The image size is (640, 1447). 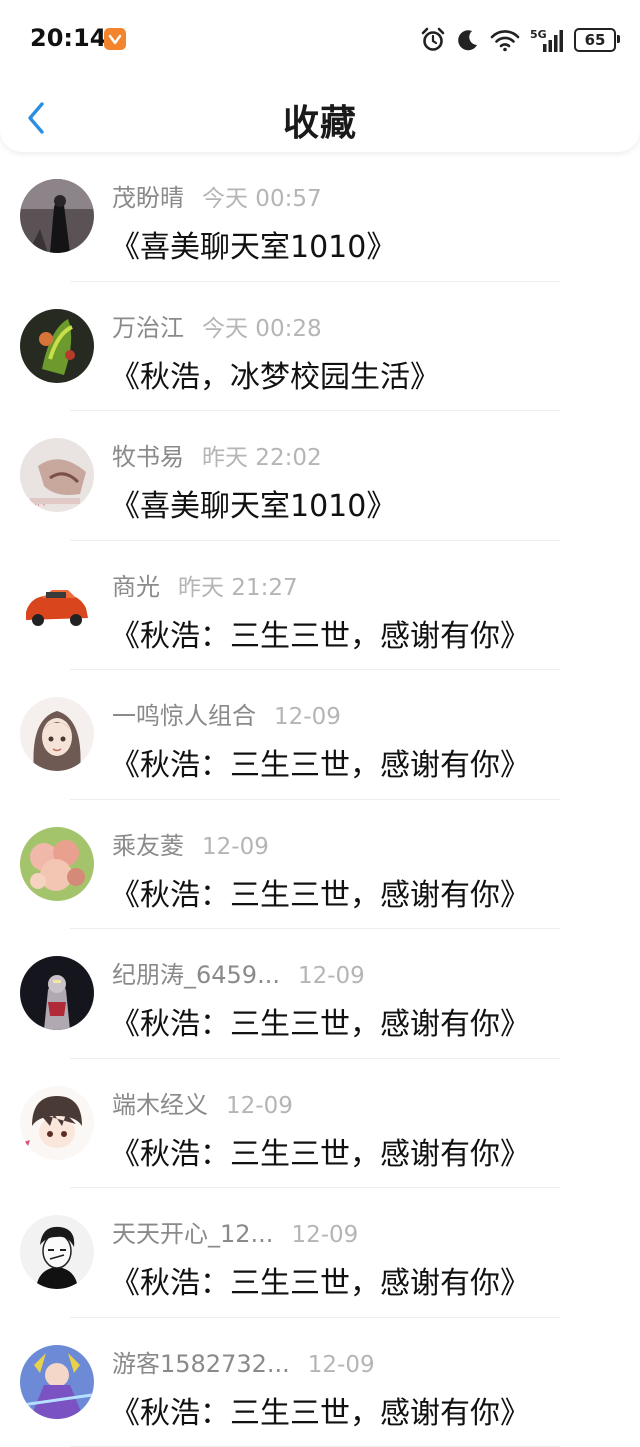 I want to click on nav-bar: 收藏, so click(x=320, y=116).